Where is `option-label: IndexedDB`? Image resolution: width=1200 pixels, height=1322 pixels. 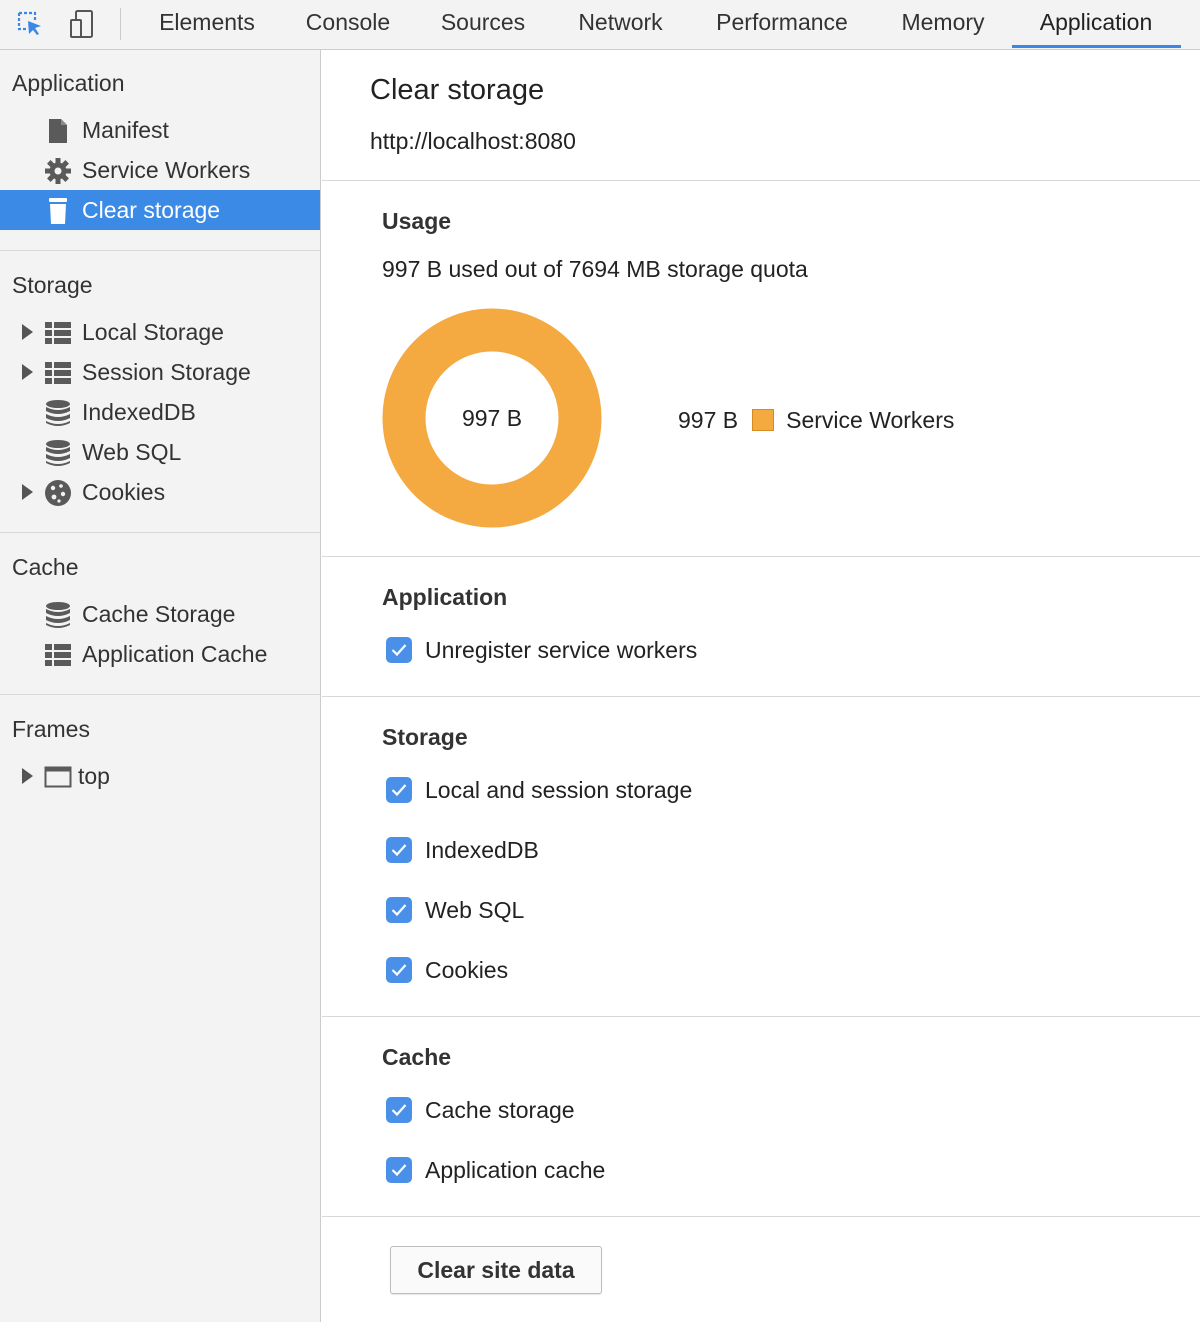
option-label: IndexedDB is located at coordinates (482, 849).